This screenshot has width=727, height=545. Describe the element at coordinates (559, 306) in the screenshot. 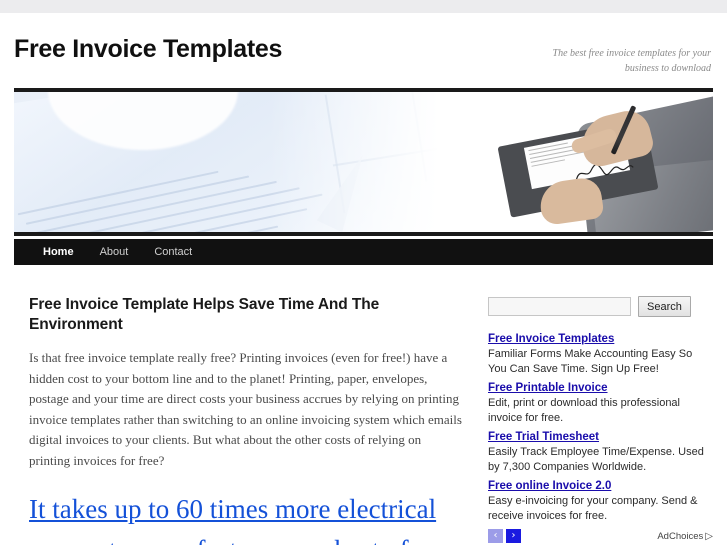

I see `search-input` at that location.